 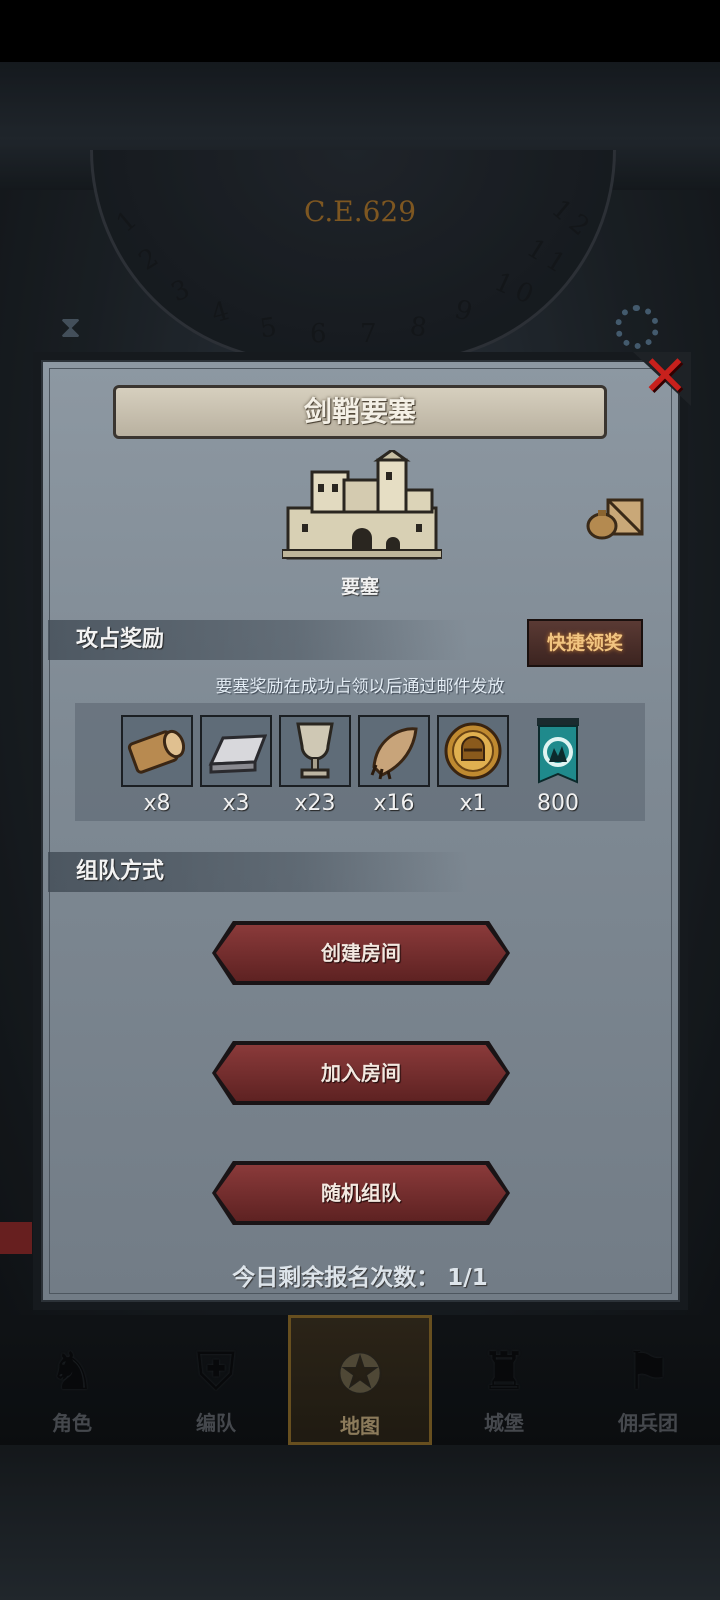 I want to click on reward-note: 要塞奖励在成功占领以后通过邮件发放, so click(x=360, y=687).